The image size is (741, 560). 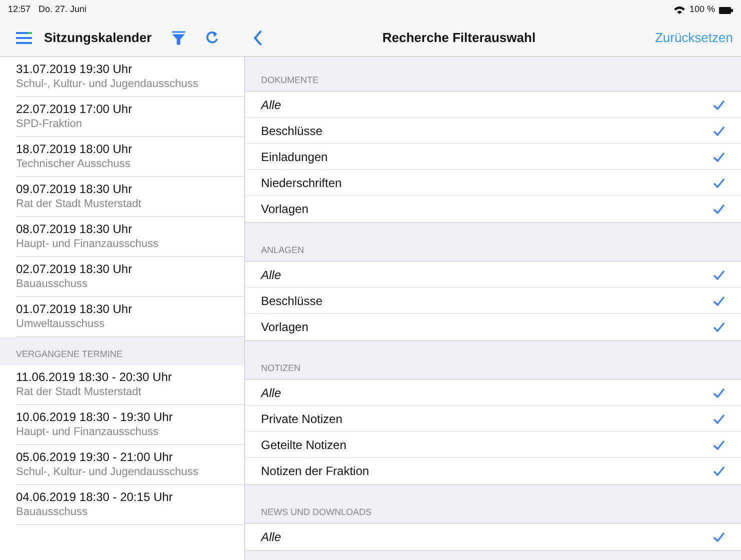 What do you see at coordinates (493, 157) in the screenshot?
I see `filter-option-row: Einladungen` at bounding box center [493, 157].